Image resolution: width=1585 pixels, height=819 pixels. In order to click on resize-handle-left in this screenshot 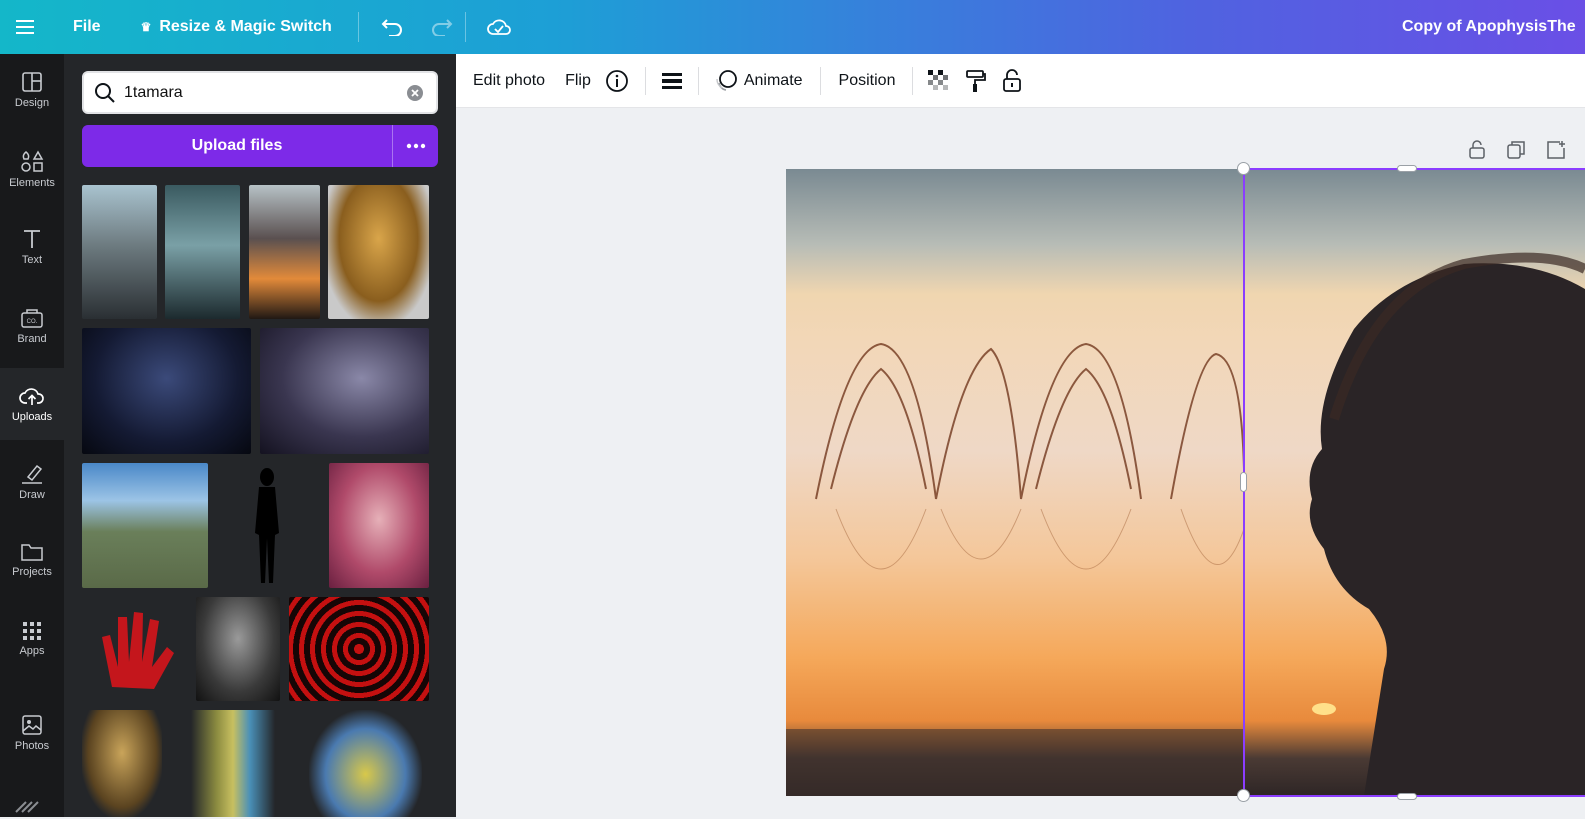, I will do `click(1243, 482)`.